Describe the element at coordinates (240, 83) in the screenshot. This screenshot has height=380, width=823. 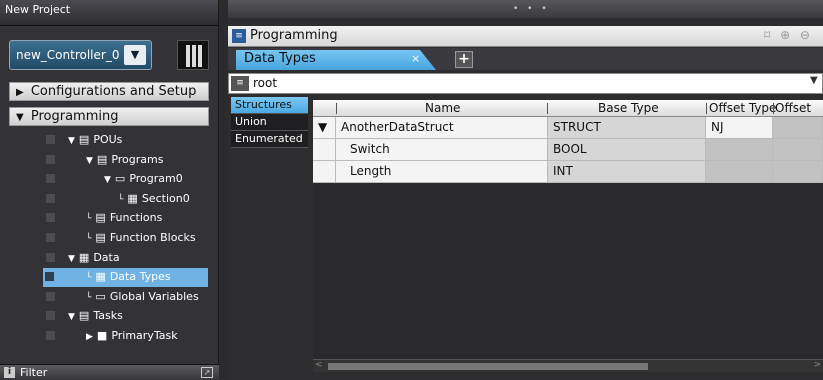
I see `namespace-icon: ≡` at that location.